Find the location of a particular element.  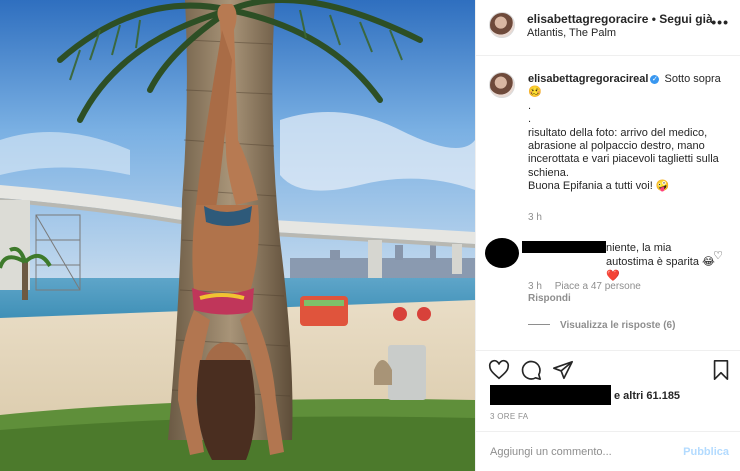

comment-icon is located at coordinates (531, 370).